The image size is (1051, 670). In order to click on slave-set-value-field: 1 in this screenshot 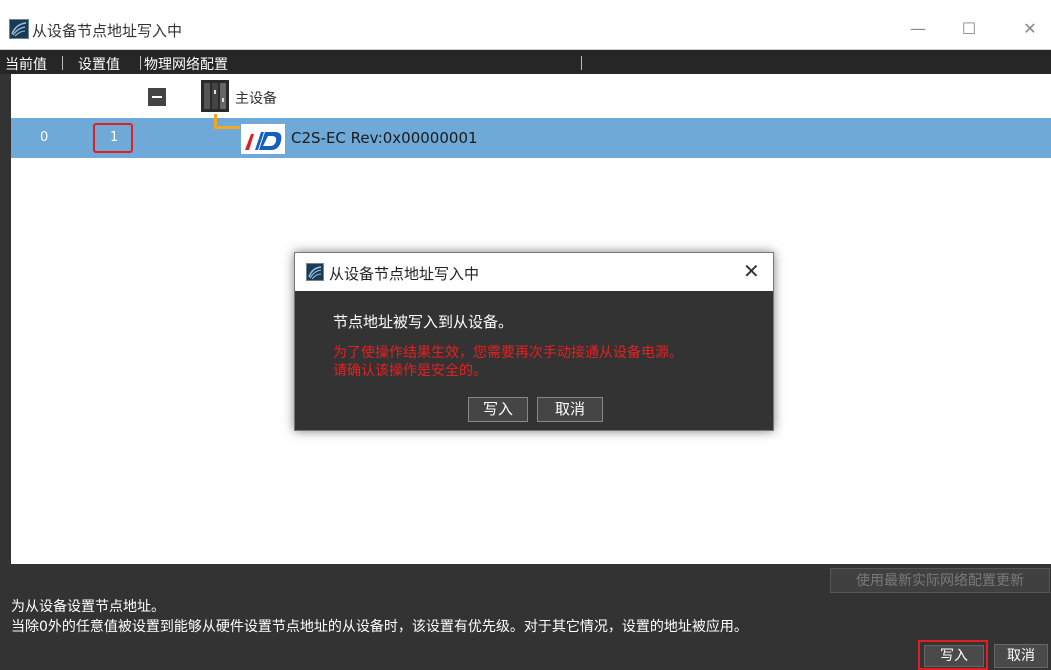, I will do `click(113, 138)`.